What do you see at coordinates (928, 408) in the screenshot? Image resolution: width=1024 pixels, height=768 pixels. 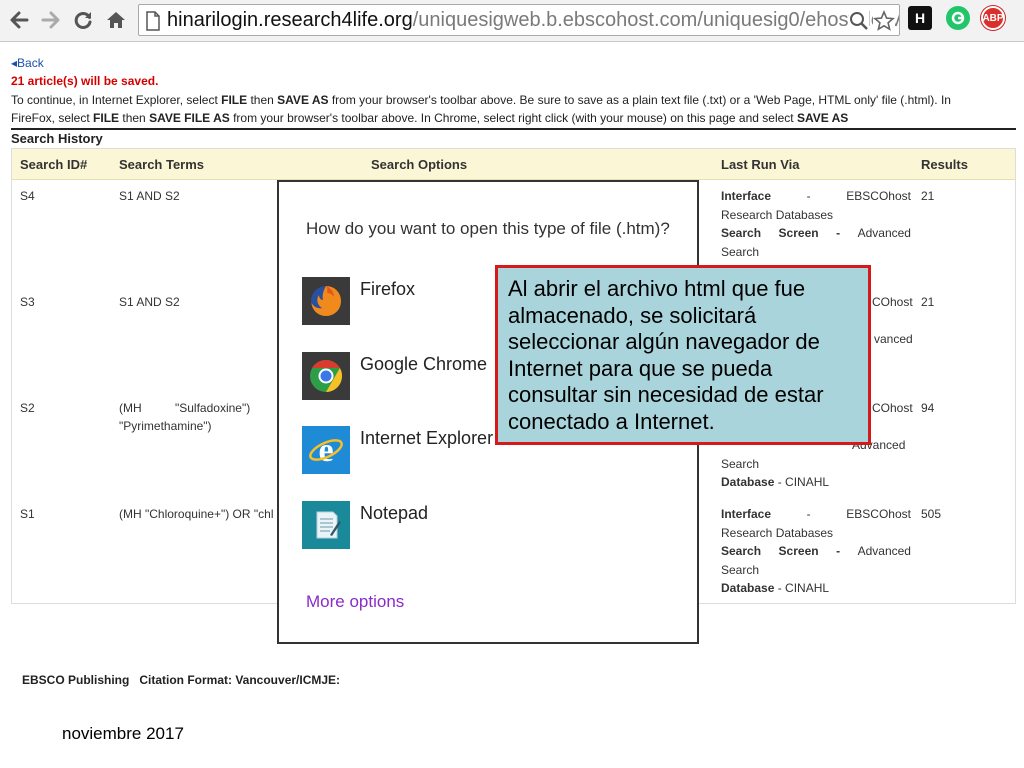 I see `row-s2-results: 94` at bounding box center [928, 408].